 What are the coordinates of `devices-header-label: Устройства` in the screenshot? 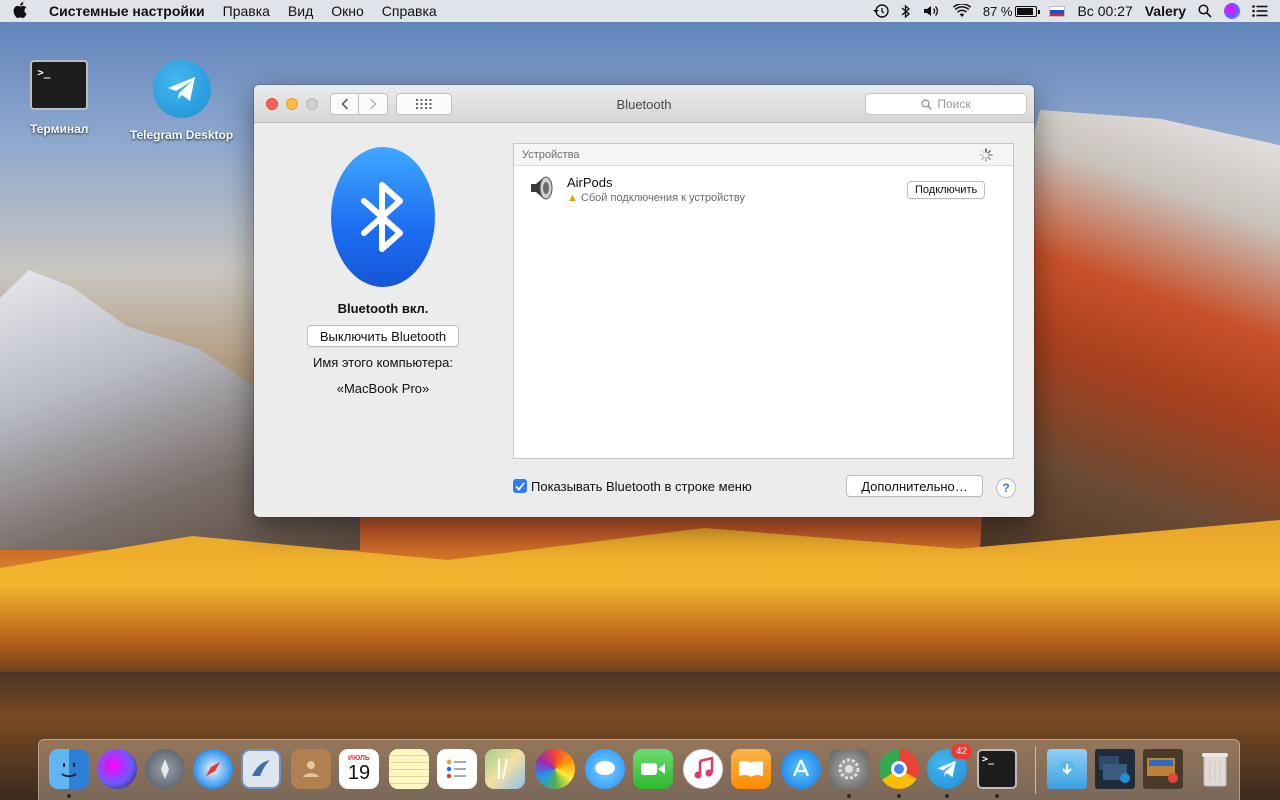 It's located at (551, 154).